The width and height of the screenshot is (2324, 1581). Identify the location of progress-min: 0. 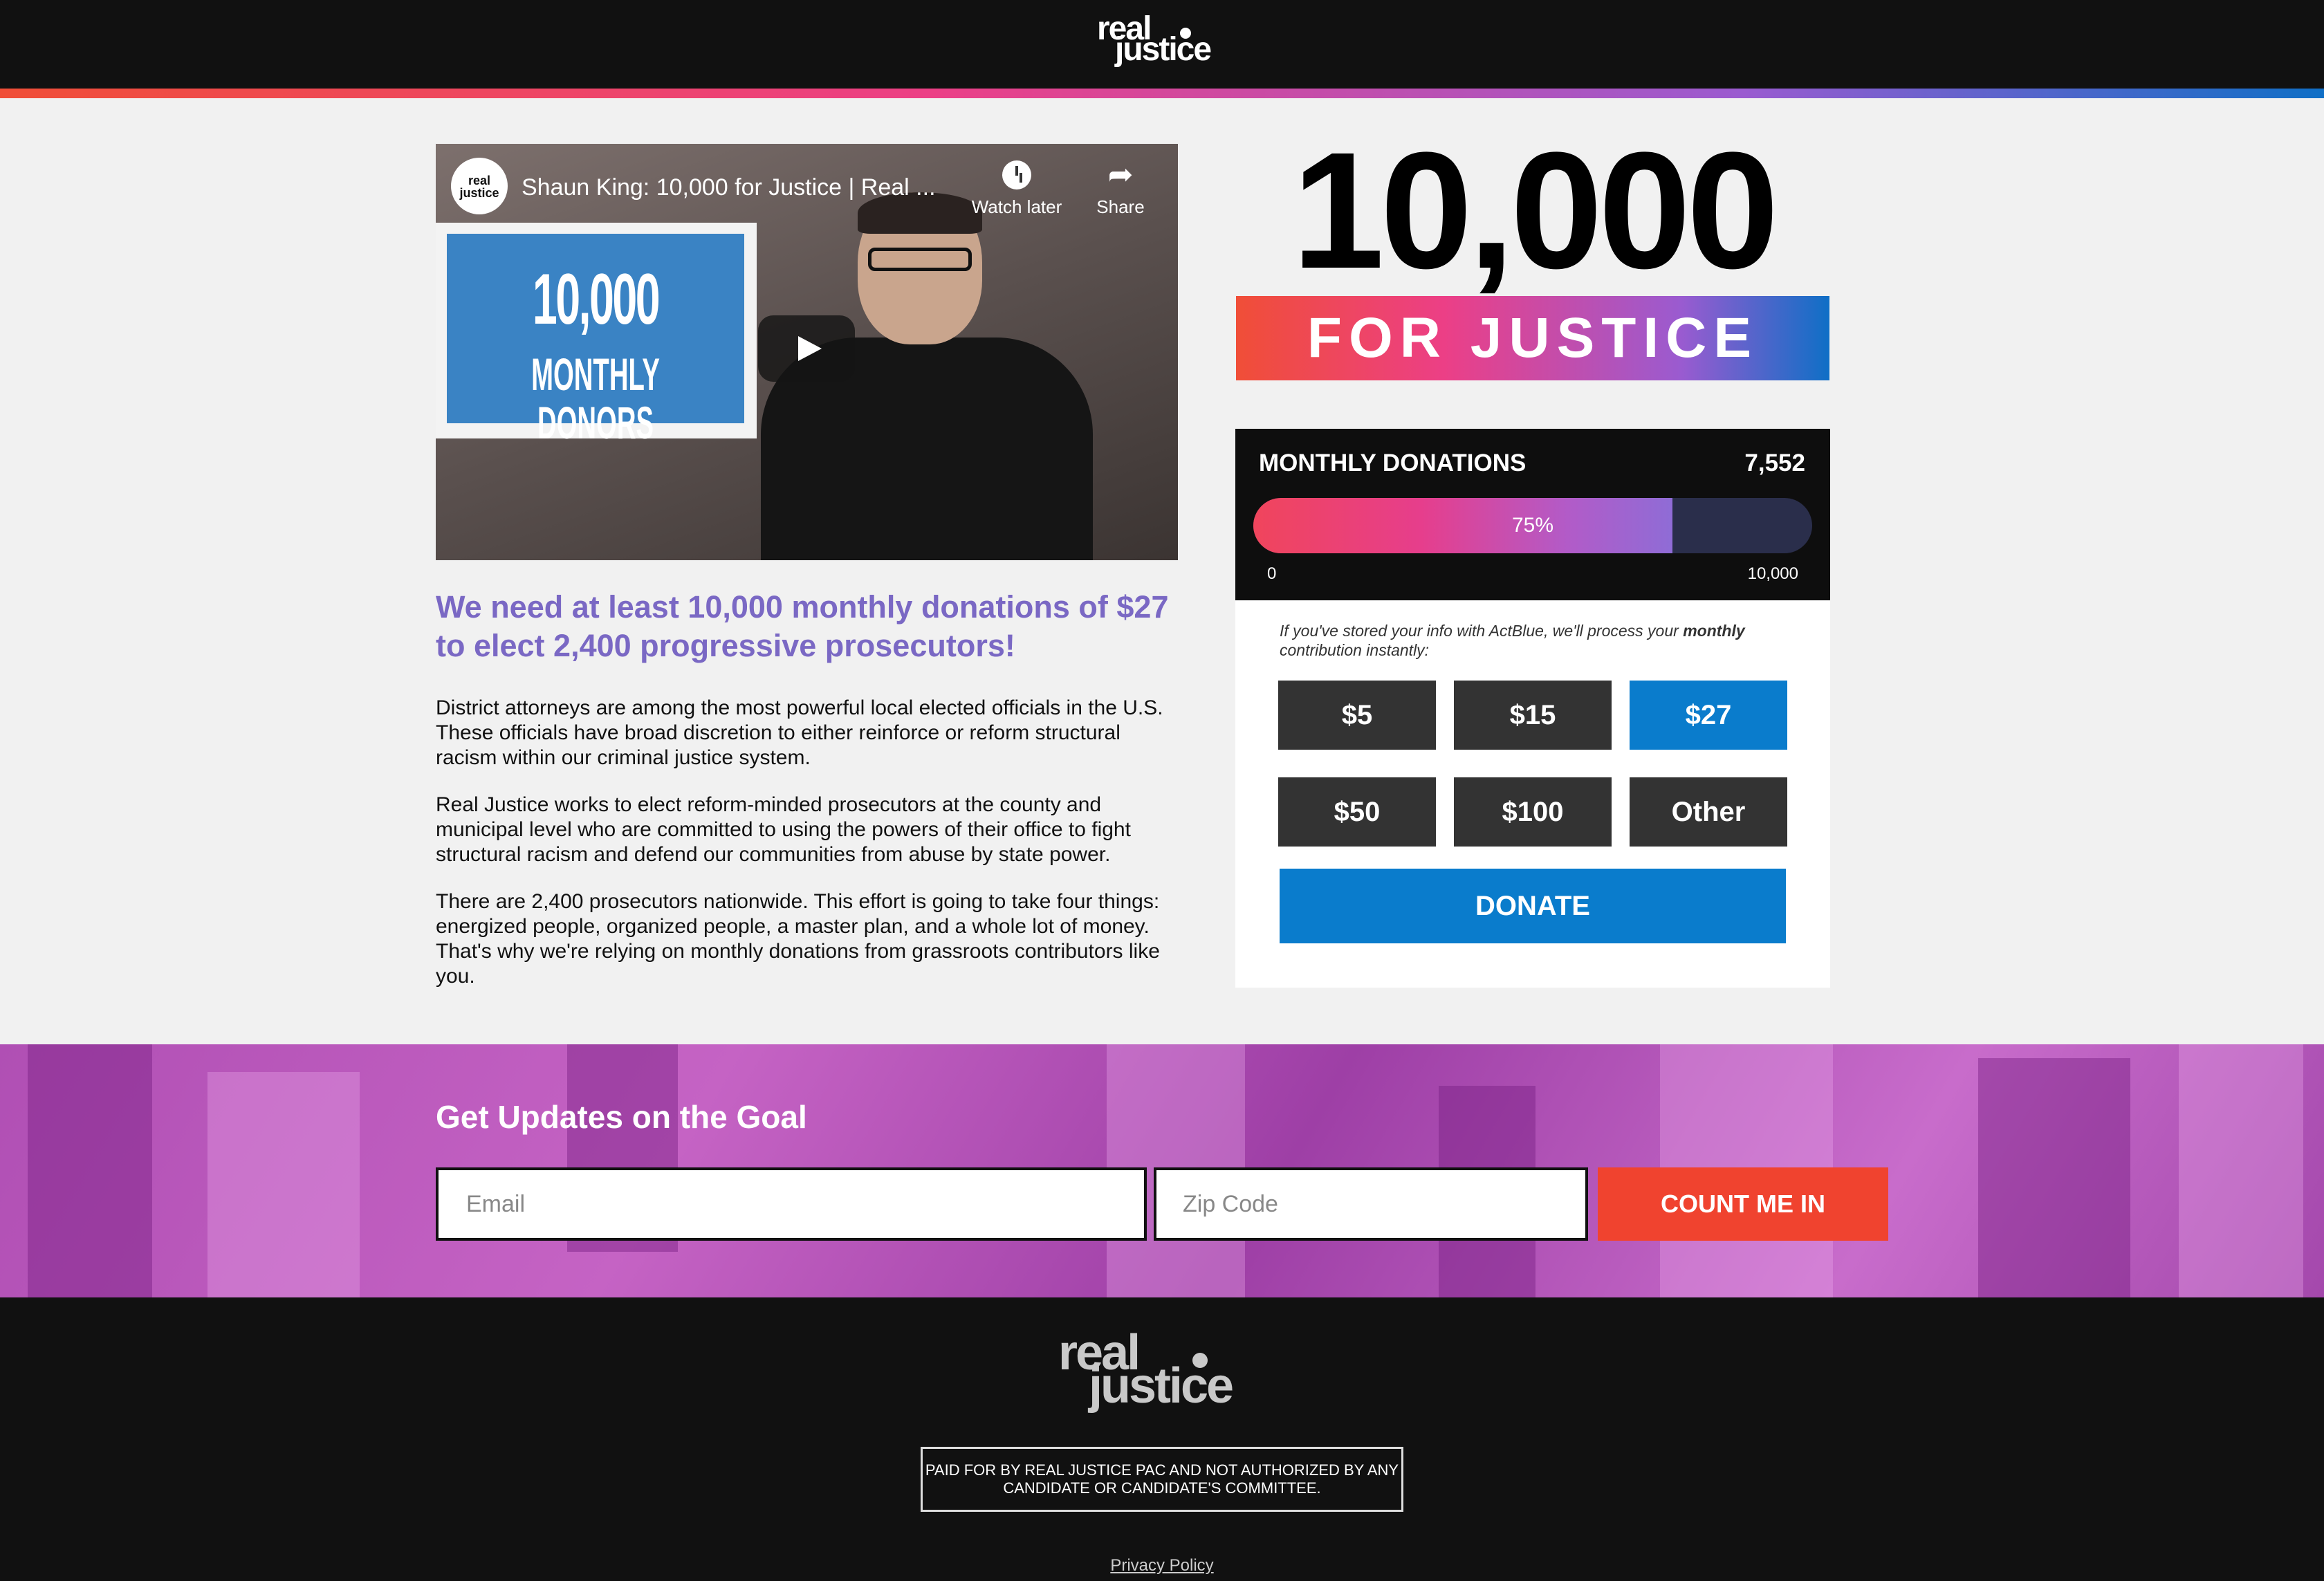
(1272, 573).